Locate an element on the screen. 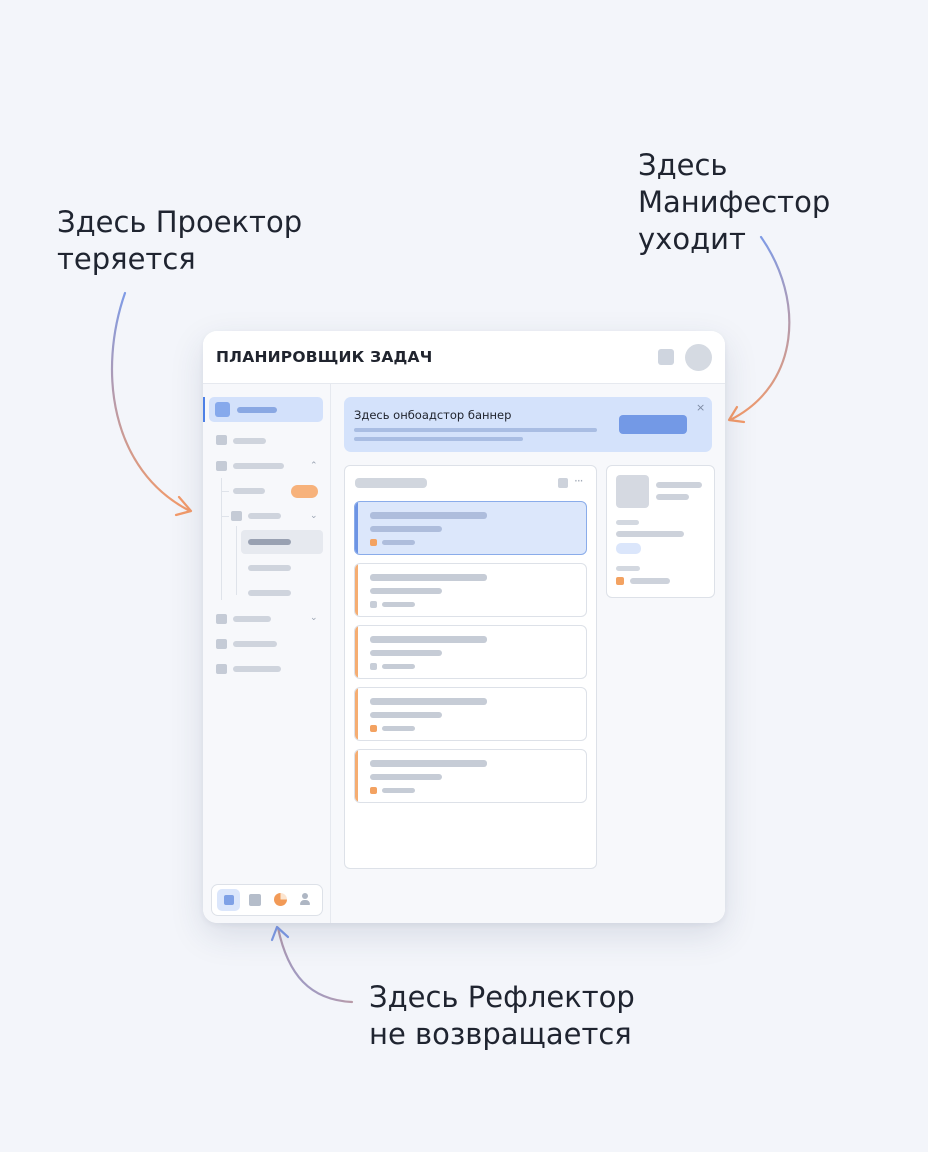 This screenshot has width=928, height=1152. sidebar-folder is located at coordinates (264, 516).